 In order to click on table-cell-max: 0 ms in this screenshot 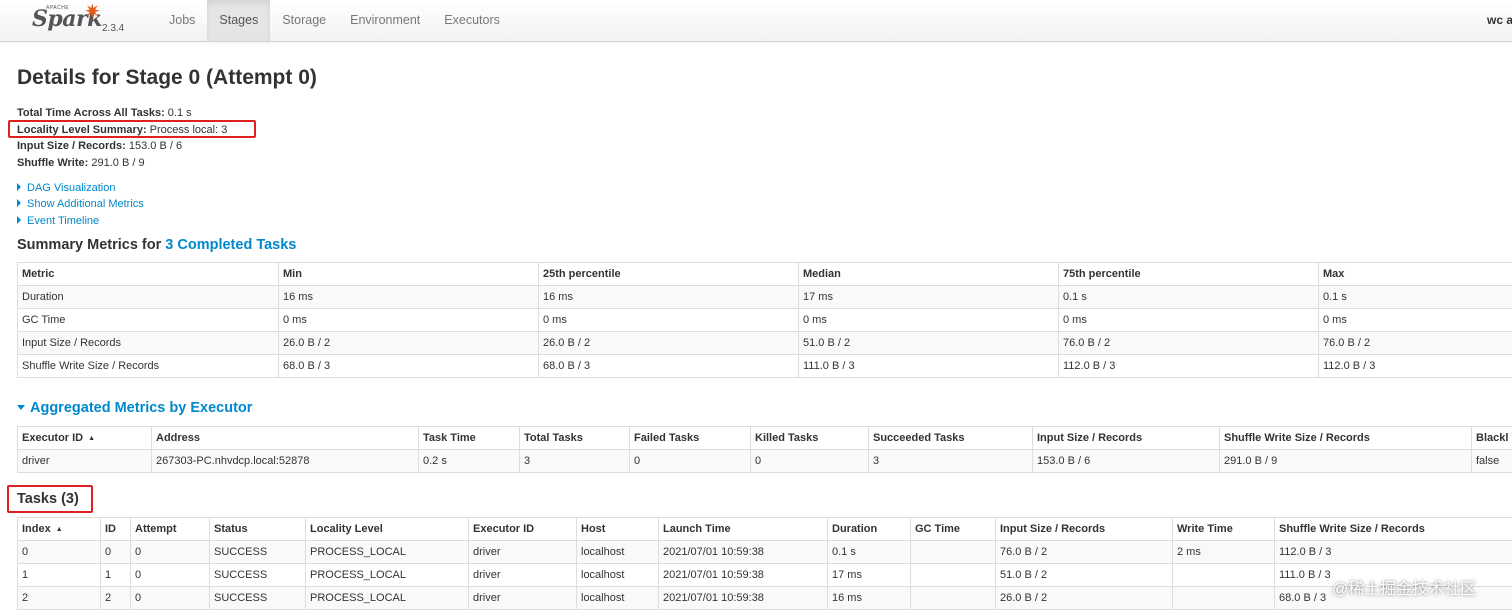, I will do `click(1415, 320)`.